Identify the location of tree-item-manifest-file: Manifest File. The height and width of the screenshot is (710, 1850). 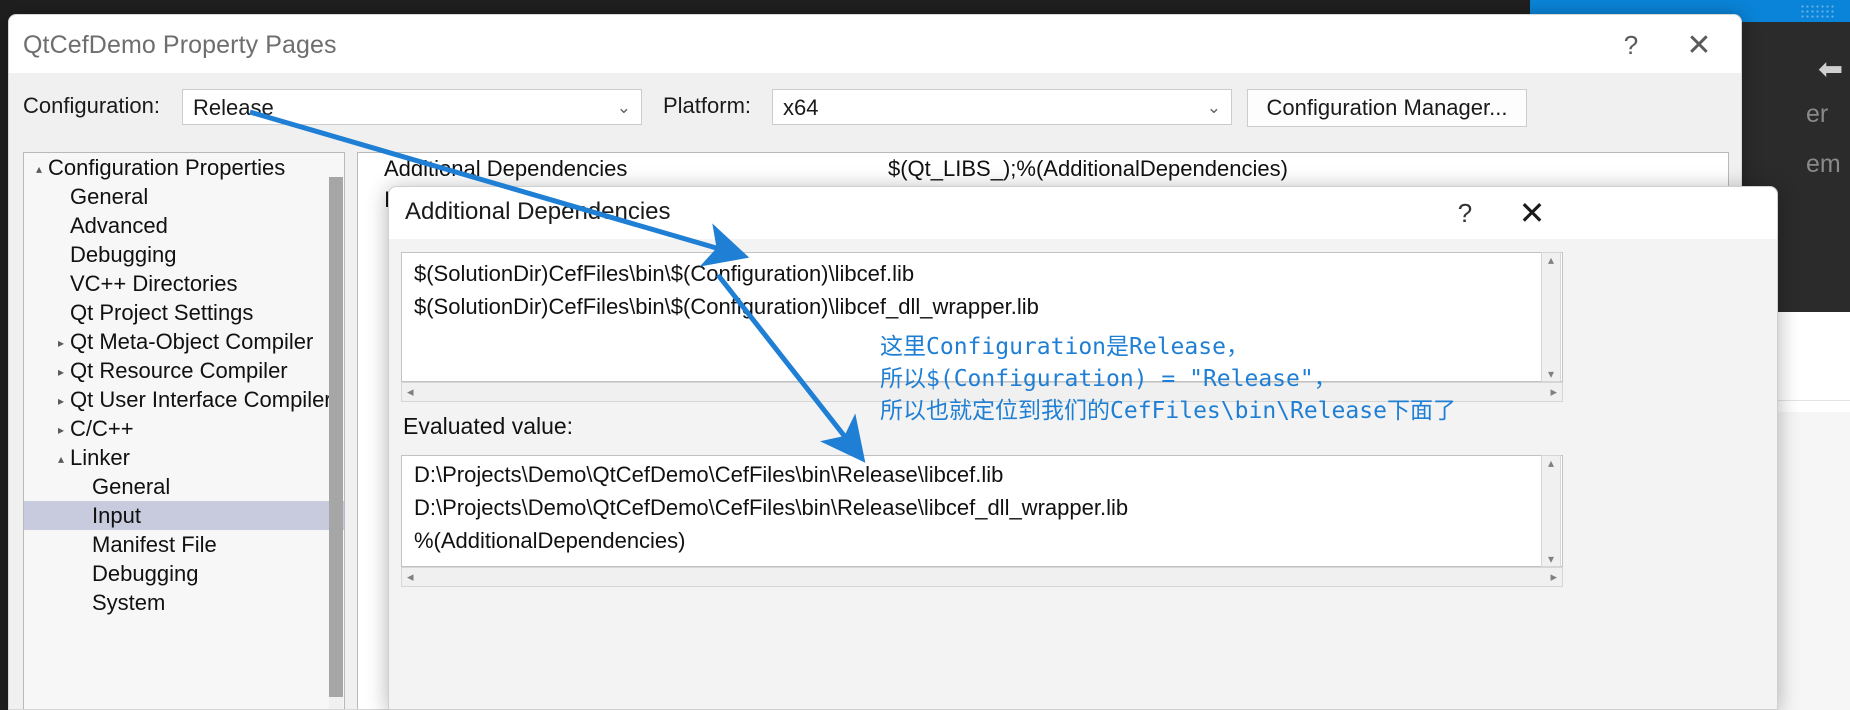
(184, 544).